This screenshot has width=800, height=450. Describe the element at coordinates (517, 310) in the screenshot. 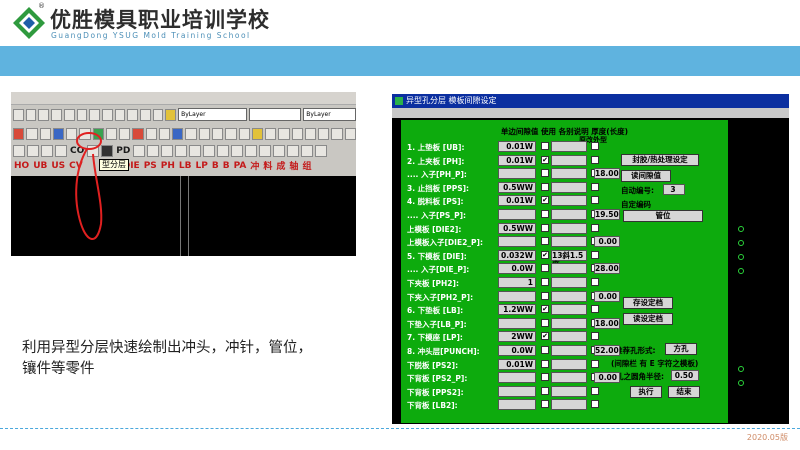

I see `clearance-field: 1.2WW` at that location.